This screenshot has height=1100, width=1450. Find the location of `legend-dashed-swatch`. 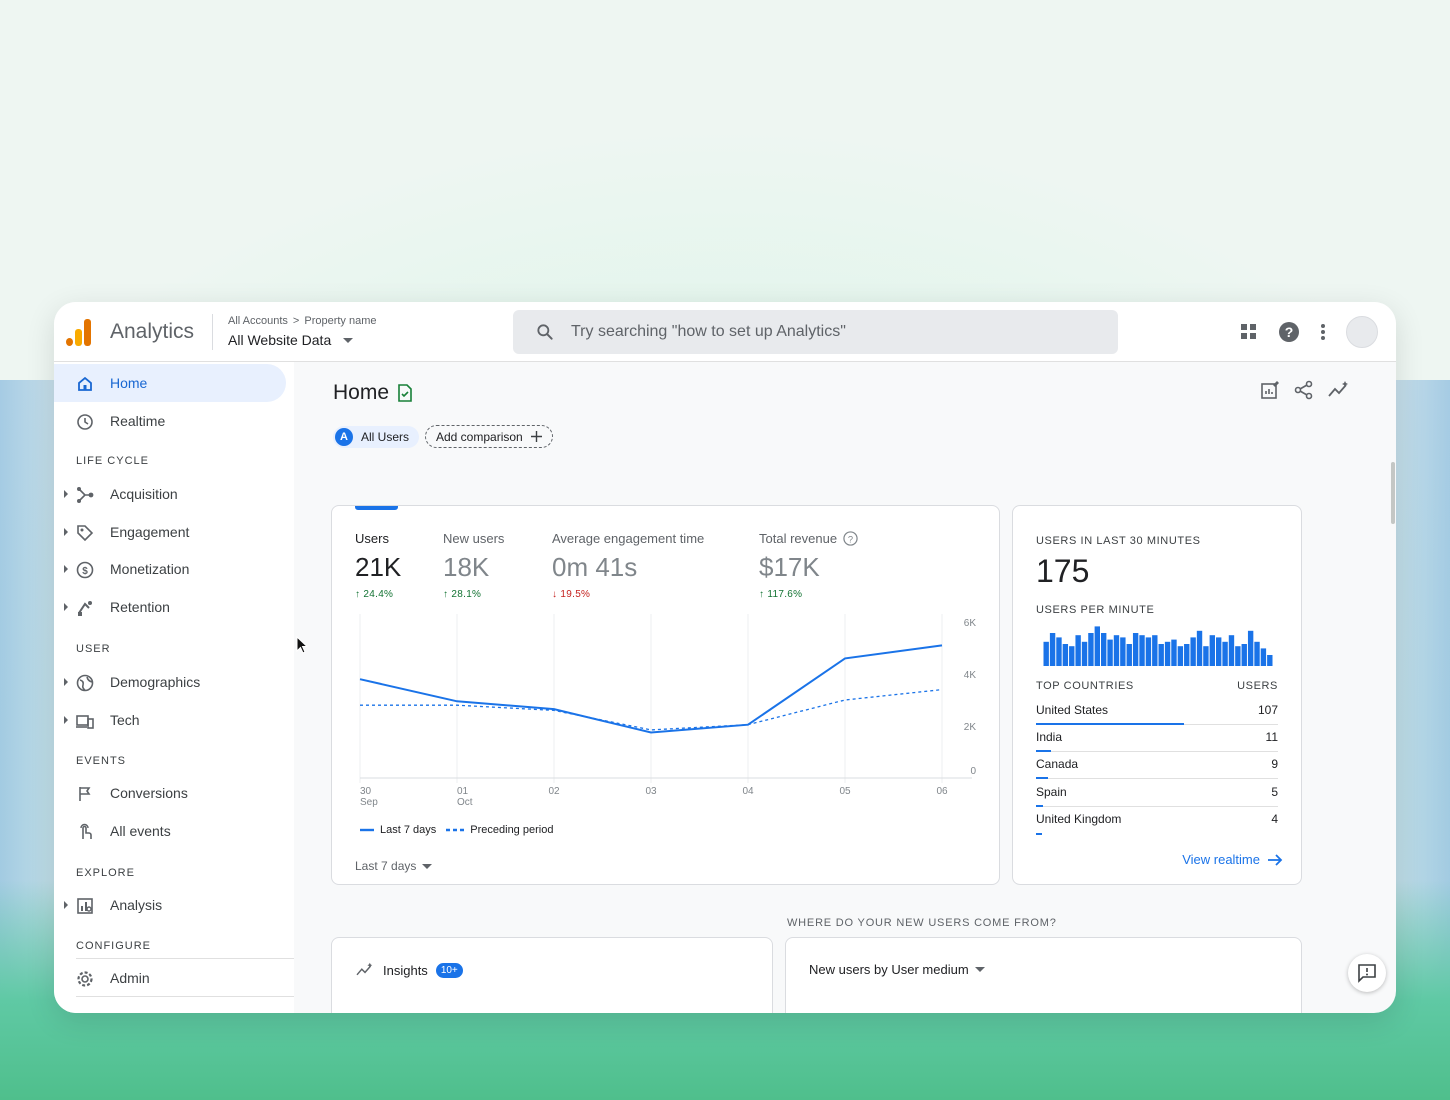

legend-dashed-swatch is located at coordinates (455, 830).